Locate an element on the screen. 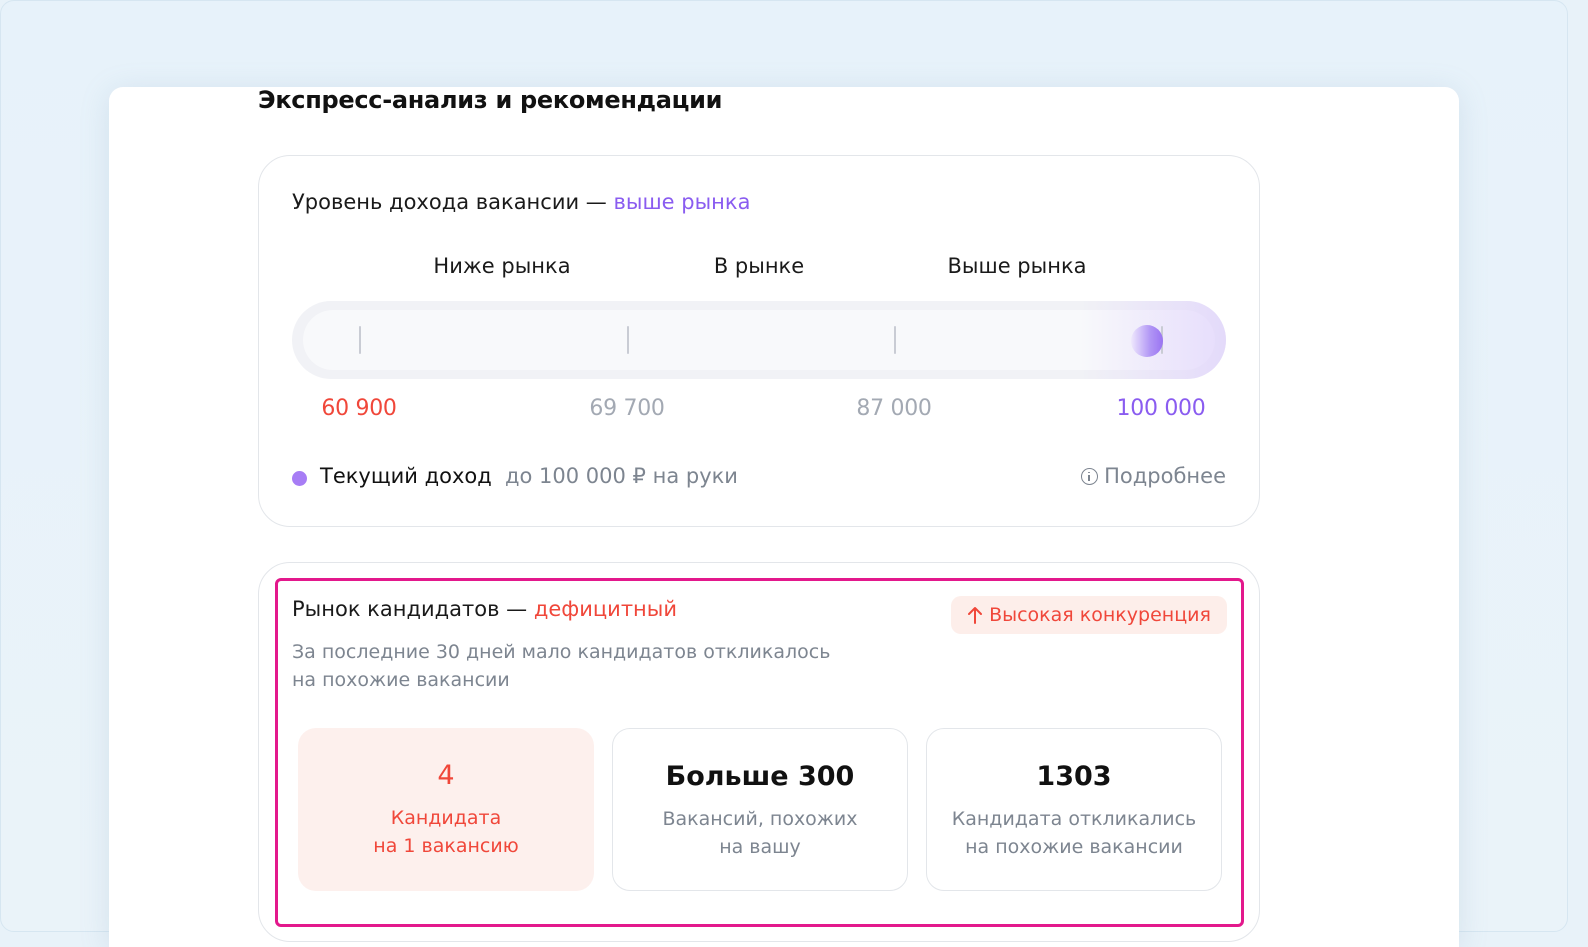 The height and width of the screenshot is (947, 1588). scale-value: 69 700 is located at coordinates (627, 408).